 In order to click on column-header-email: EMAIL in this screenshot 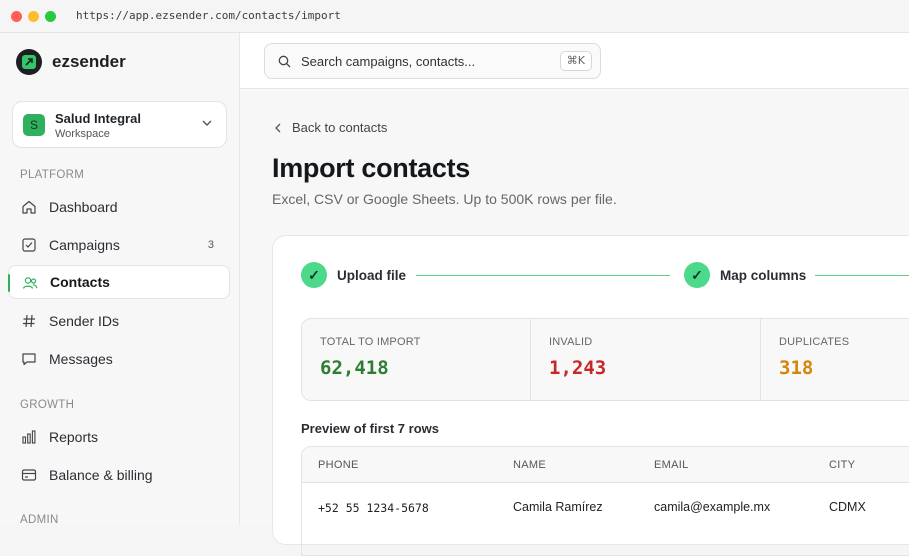, I will do `click(671, 465)`.